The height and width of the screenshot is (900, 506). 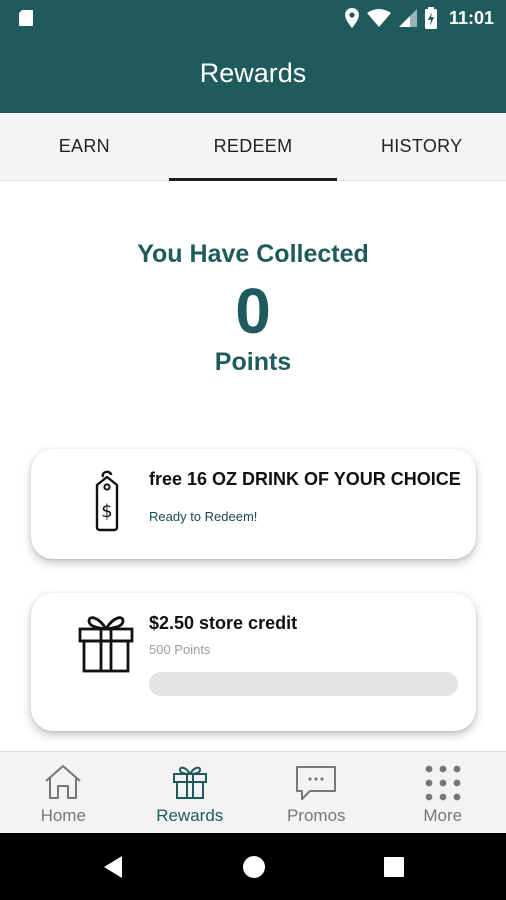 I want to click on tab-history: HISTORY, so click(x=421, y=146).